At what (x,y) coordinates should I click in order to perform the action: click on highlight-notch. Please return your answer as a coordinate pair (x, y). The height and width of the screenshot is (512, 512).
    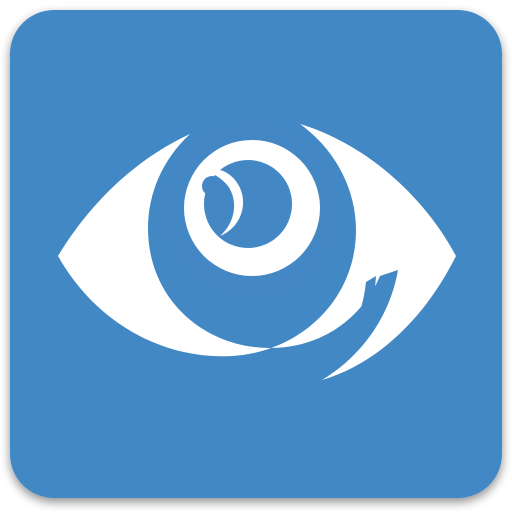
    Looking at the image, I should click on (212, 186).